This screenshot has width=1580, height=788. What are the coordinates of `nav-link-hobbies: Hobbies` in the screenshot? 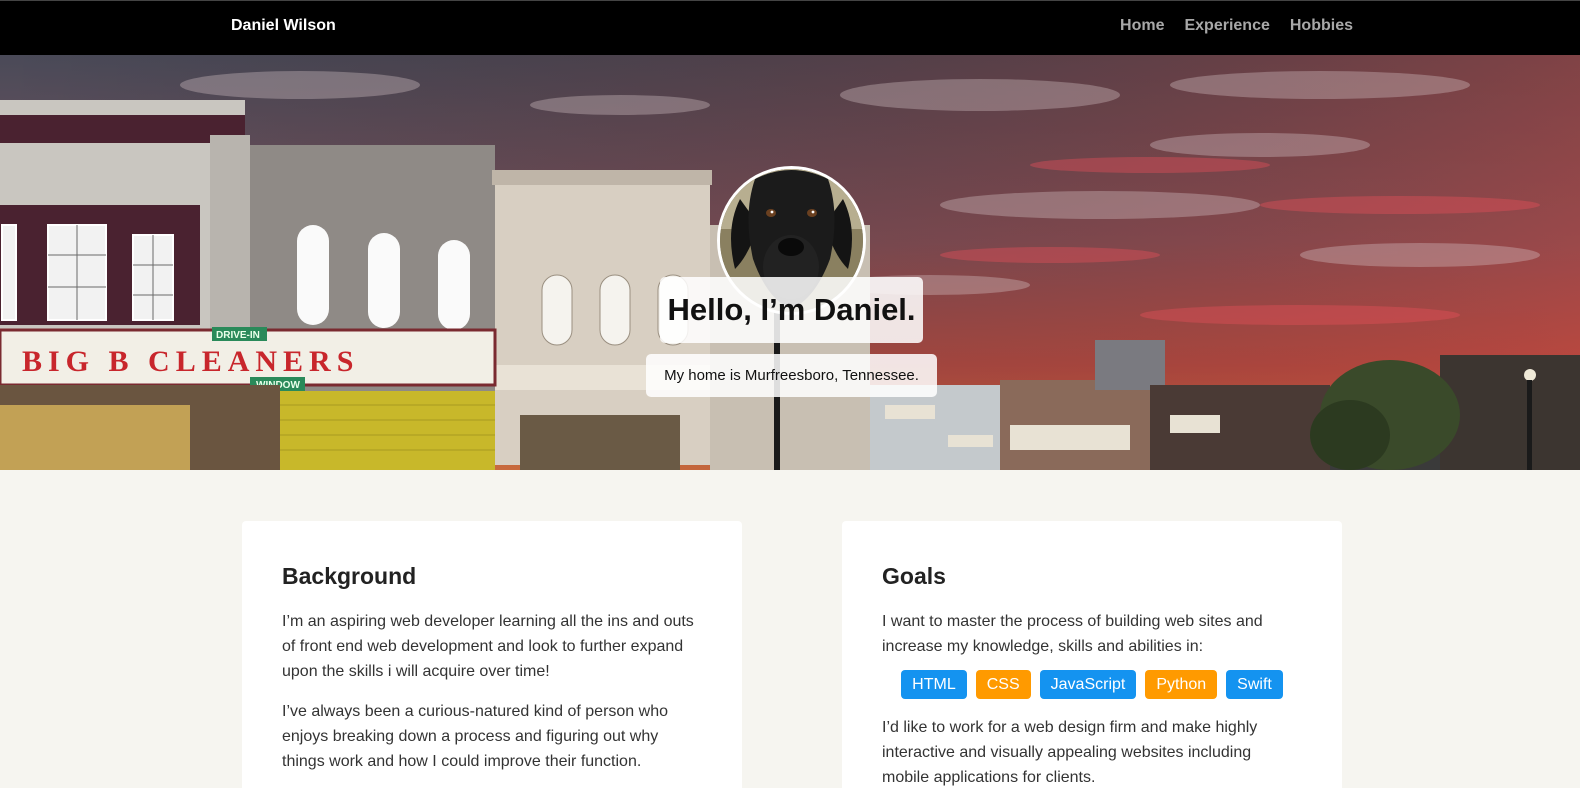 It's located at (1321, 26).